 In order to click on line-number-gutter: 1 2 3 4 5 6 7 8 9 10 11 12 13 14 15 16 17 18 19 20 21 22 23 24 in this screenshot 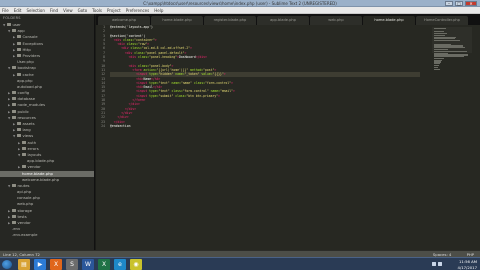, I will do `click(101, 137)`.